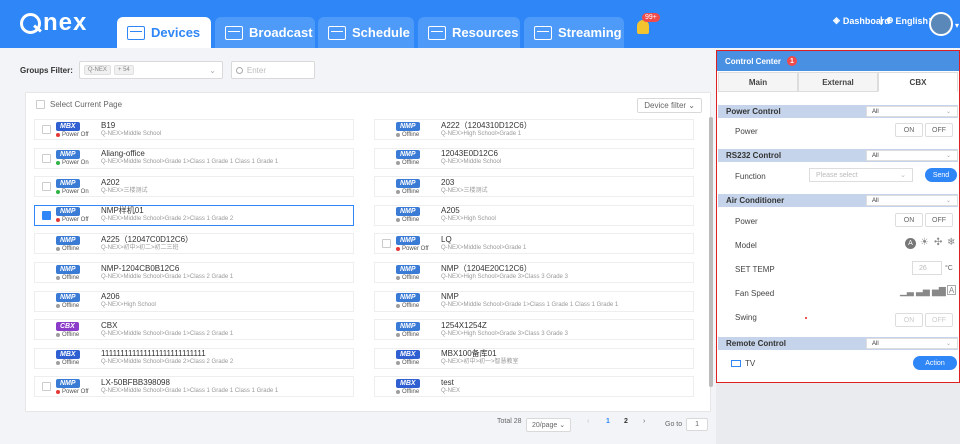 This screenshot has width=960, height=444. Describe the element at coordinates (534, 387) in the screenshot. I see `device-card: MBX Offline test Q-NEX` at that location.